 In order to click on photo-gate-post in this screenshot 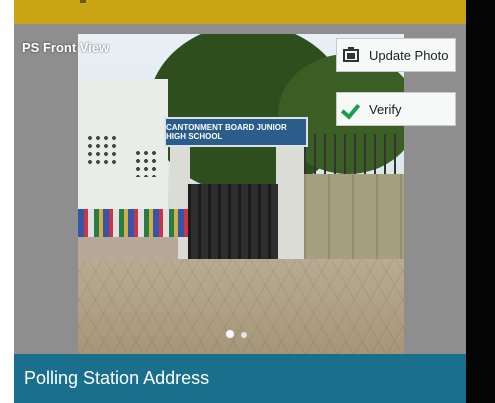, I will do `click(290, 199)`.